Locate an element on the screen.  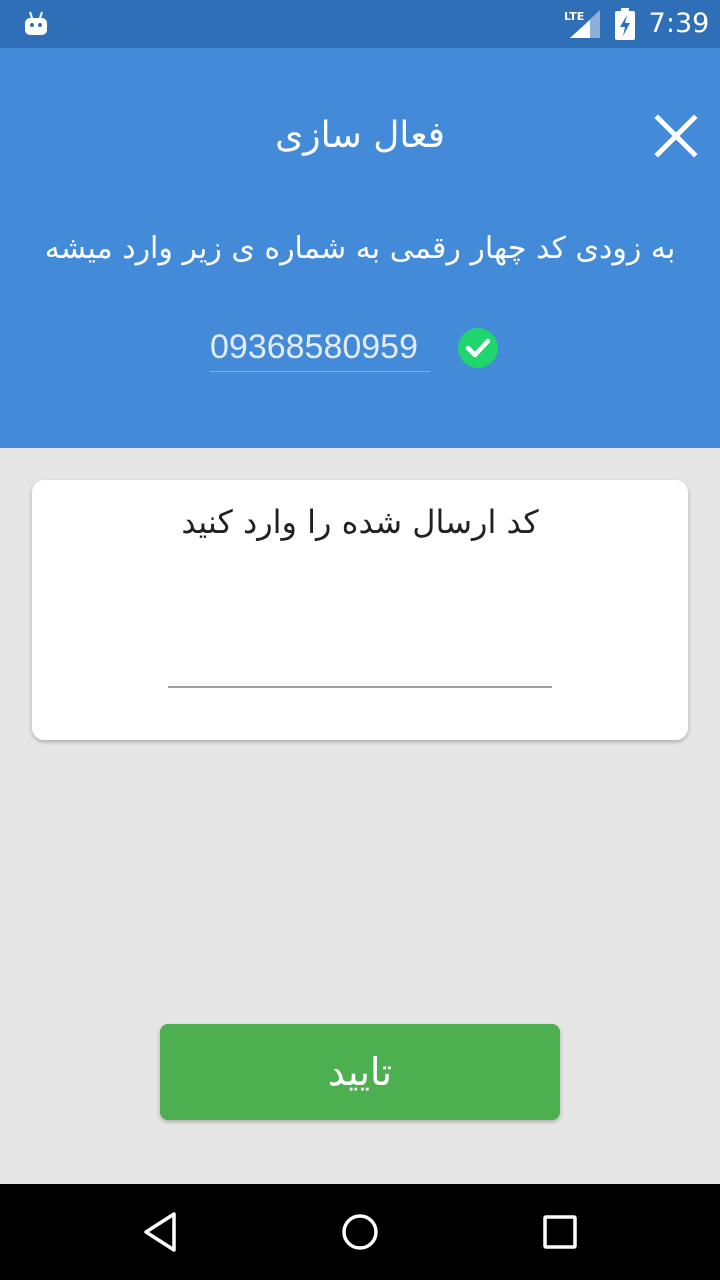
lte-signal-icon: LTE is located at coordinates (582, 24).